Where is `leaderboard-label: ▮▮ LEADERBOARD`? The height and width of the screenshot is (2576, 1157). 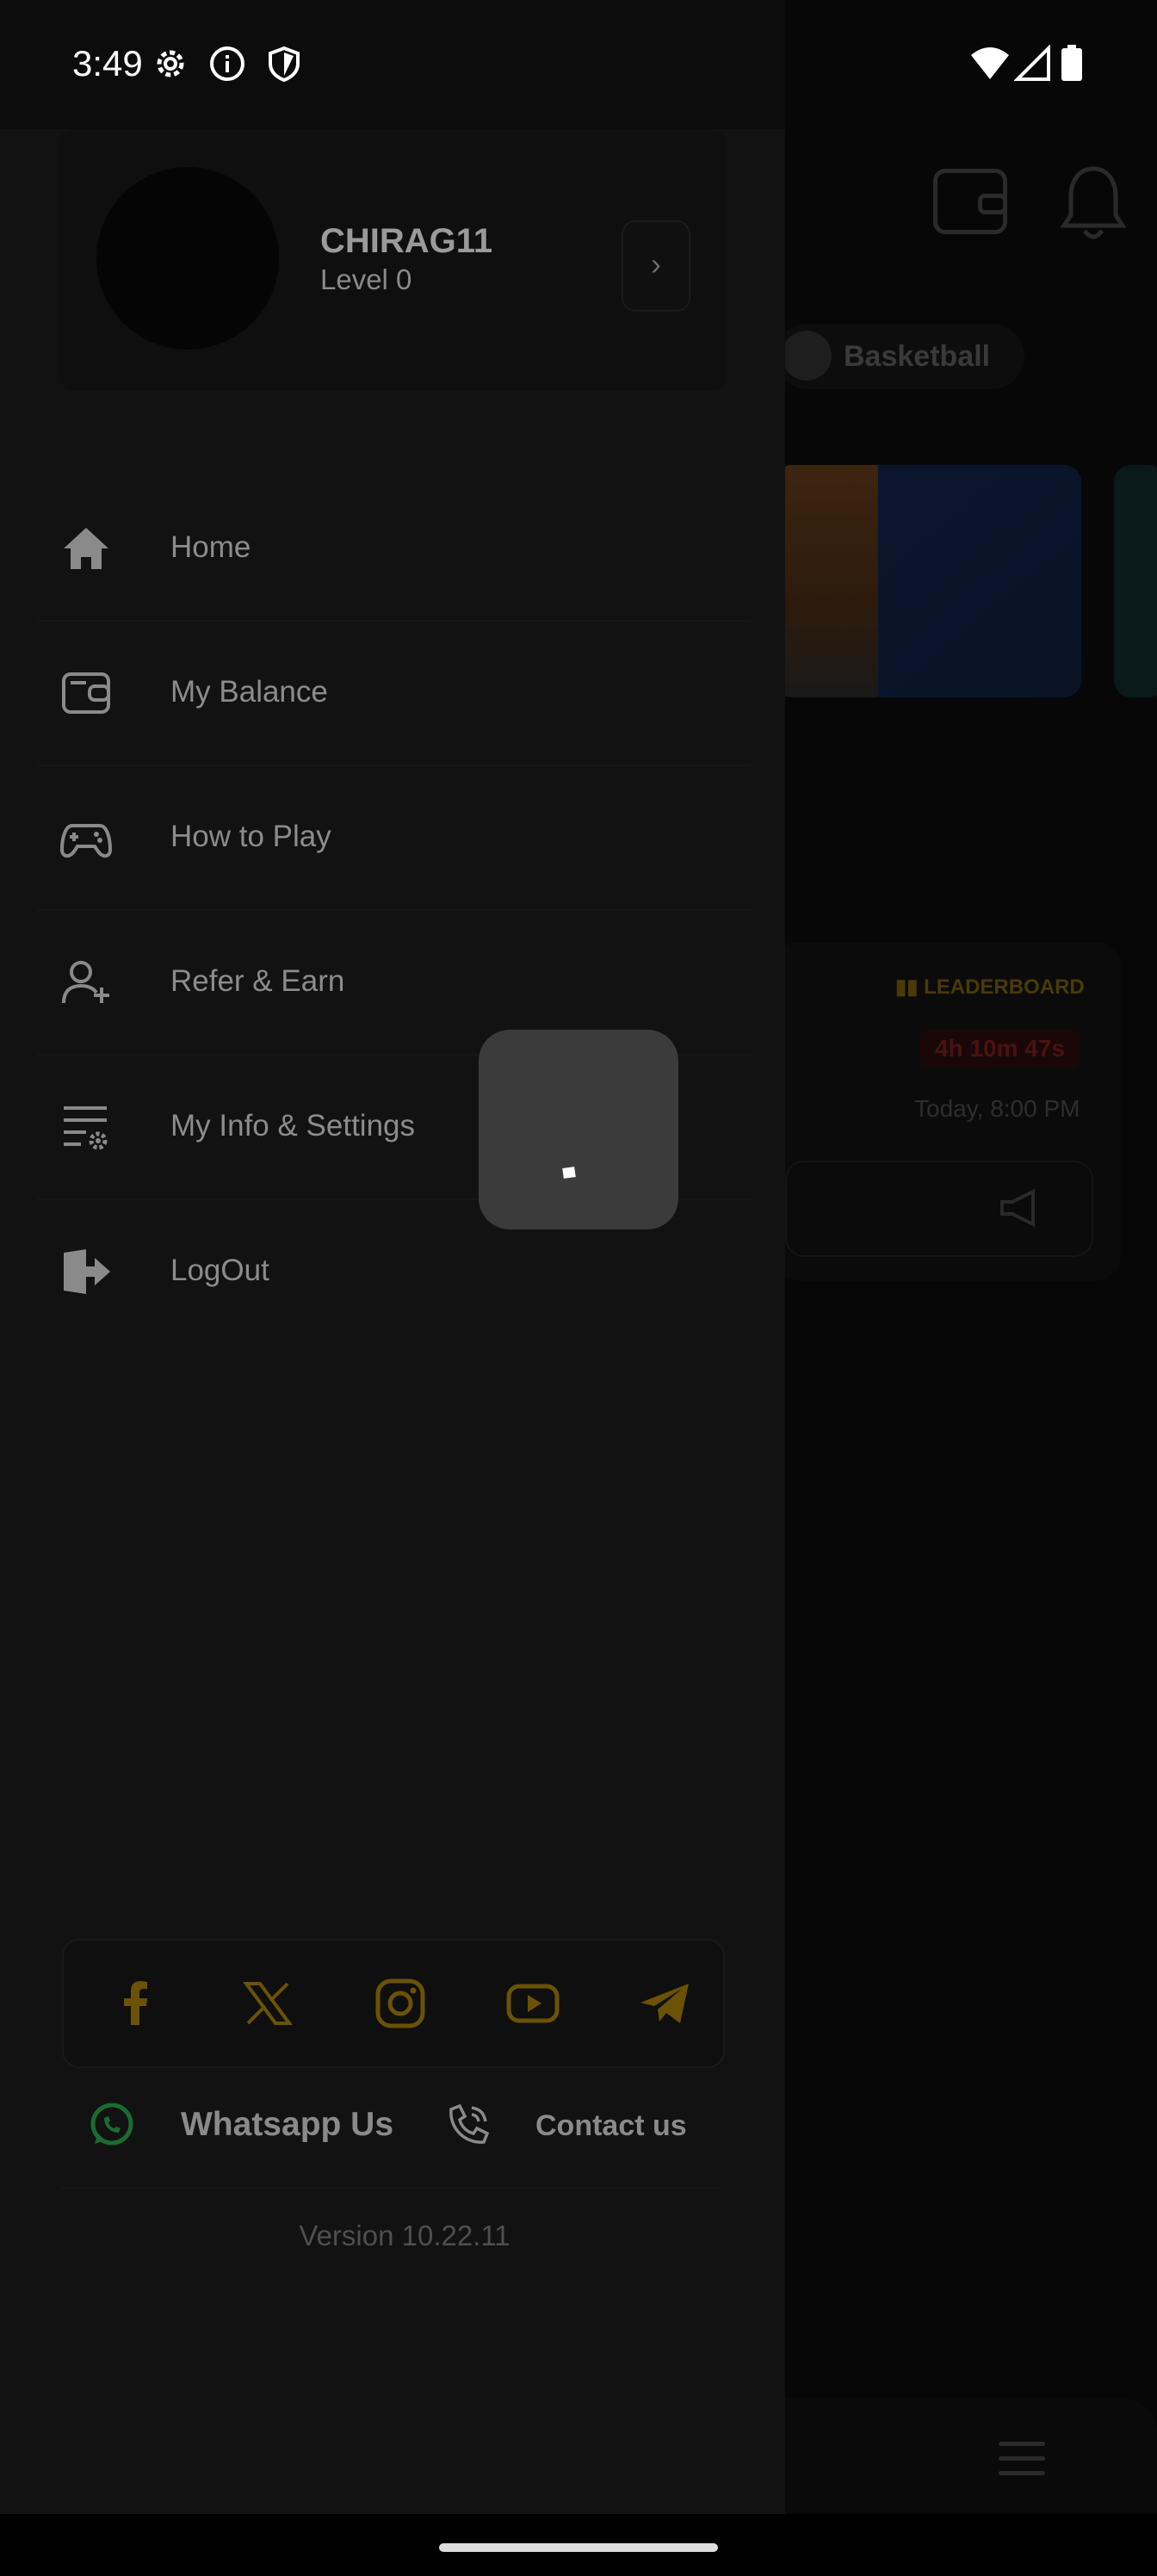 leaderboard-label: ▮▮ LEADERBOARD is located at coordinates (990, 987).